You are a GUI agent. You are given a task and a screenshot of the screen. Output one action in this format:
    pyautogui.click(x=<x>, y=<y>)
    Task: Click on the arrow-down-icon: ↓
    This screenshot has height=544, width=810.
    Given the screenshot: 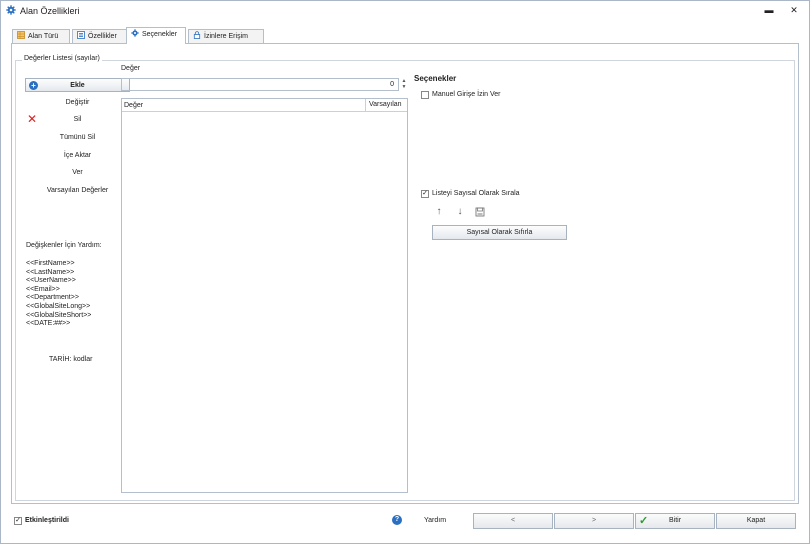 What is the action you would take?
    pyautogui.click(x=460, y=212)
    